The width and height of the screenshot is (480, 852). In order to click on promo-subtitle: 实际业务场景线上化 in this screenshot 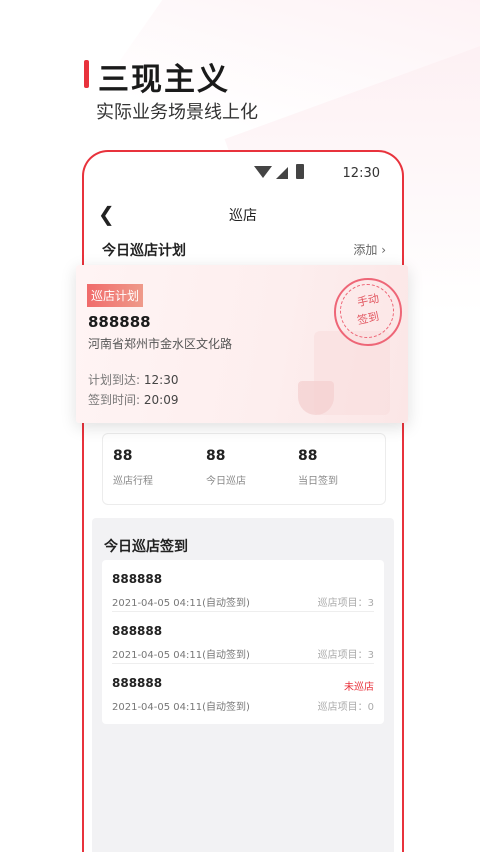, I will do `click(177, 112)`.